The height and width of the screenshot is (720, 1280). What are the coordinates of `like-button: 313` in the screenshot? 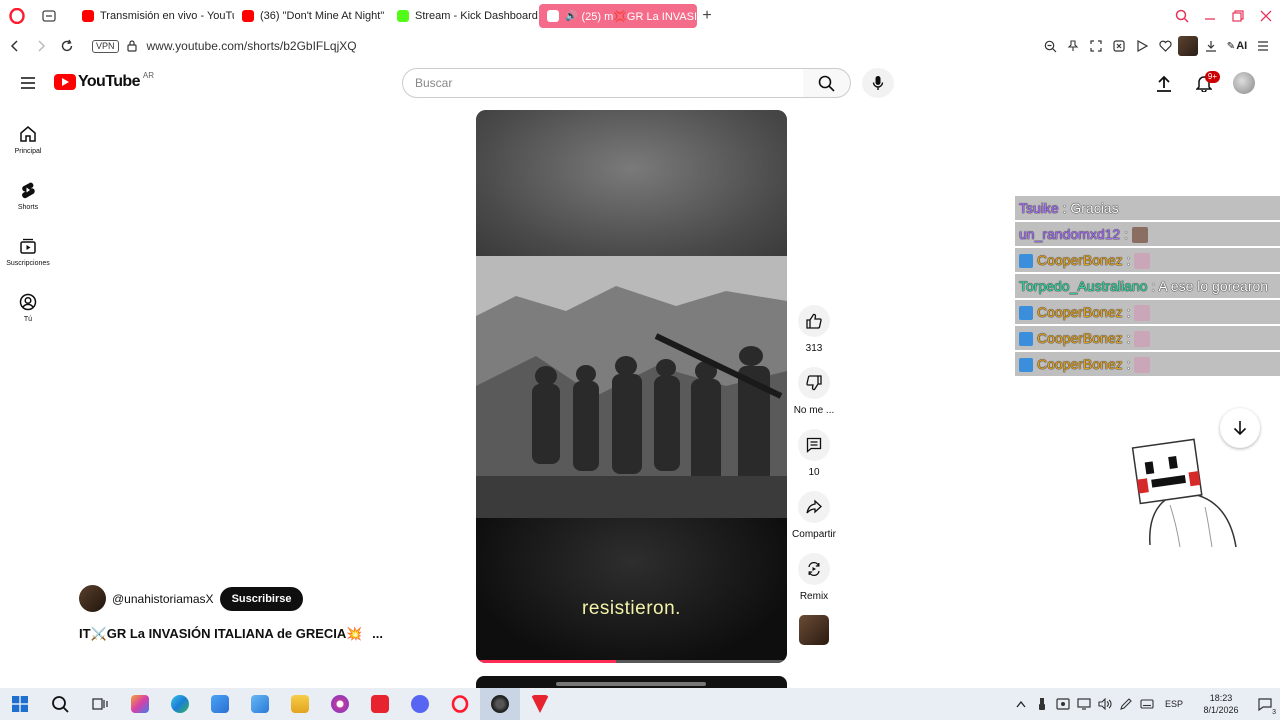 It's located at (814, 331).